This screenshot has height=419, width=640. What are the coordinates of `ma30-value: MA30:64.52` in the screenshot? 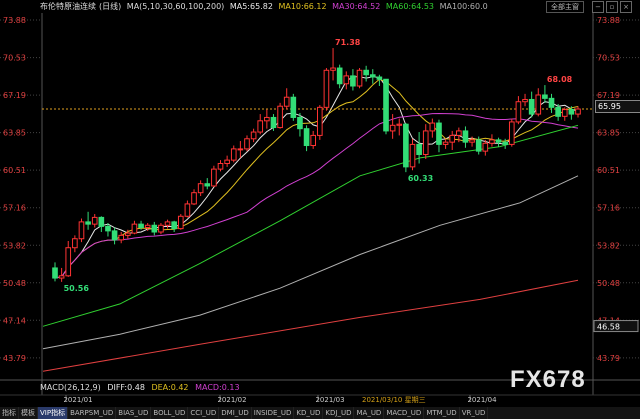 It's located at (356, 6).